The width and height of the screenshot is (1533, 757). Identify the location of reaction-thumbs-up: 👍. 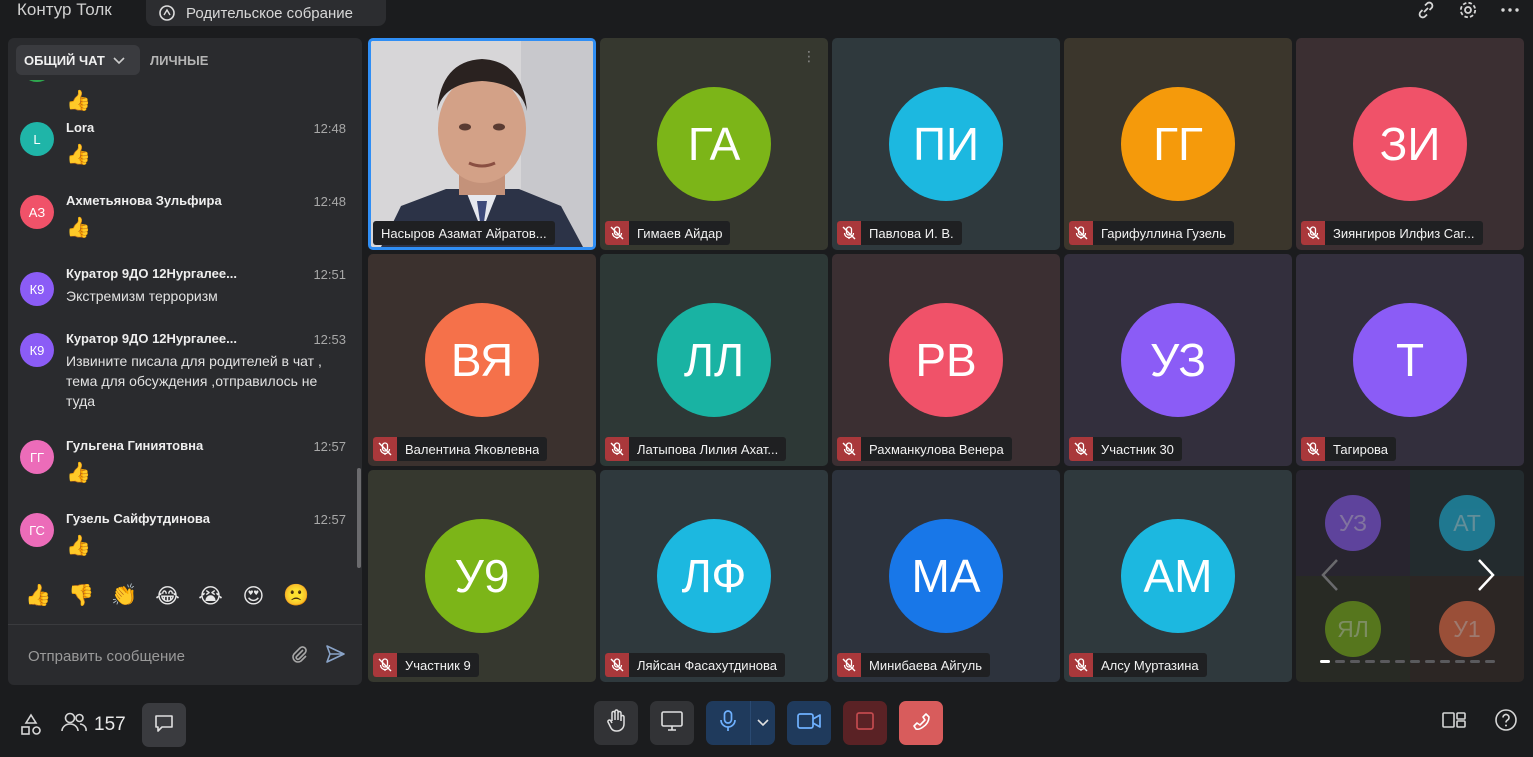
(38, 596).